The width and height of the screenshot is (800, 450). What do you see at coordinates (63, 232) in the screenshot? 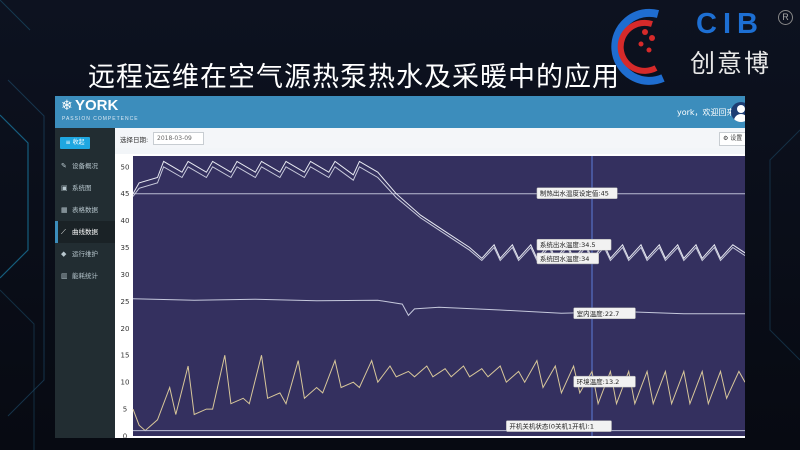
I see `line-chart-icon: ⟋` at bounding box center [63, 232].